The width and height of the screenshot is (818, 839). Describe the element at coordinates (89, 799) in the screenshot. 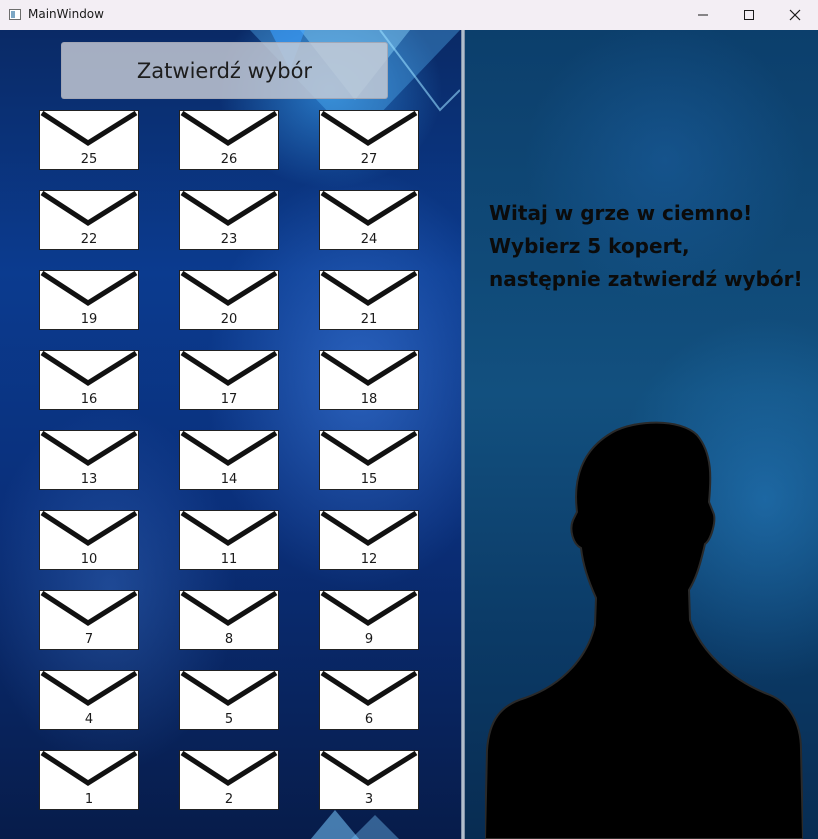

I see `envelope-number: 1` at that location.